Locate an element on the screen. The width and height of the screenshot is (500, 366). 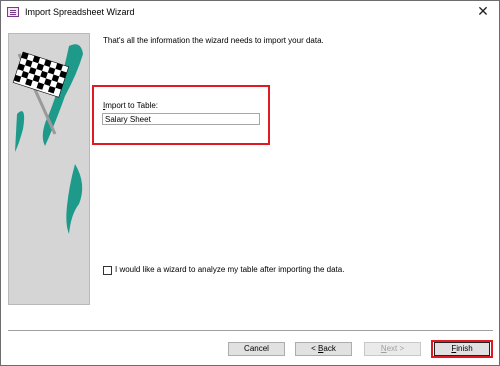
cancel-button: Cancel is located at coordinates (256, 349).